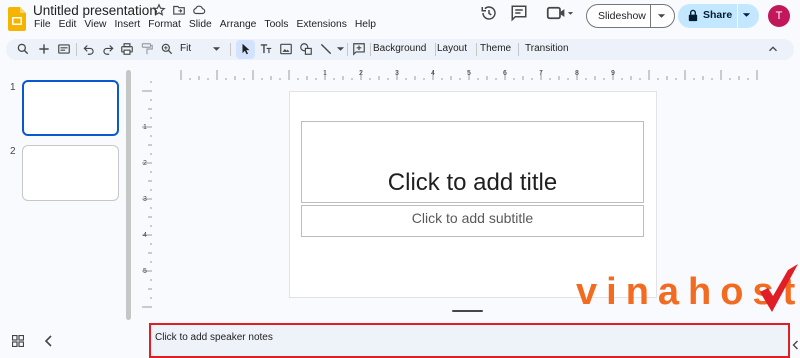 Image resolution: width=800 pixels, height=358 pixels. Describe the element at coordinates (147, 194) in the screenshot. I see `vertical-ruler: 1 2 3 4 5` at that location.